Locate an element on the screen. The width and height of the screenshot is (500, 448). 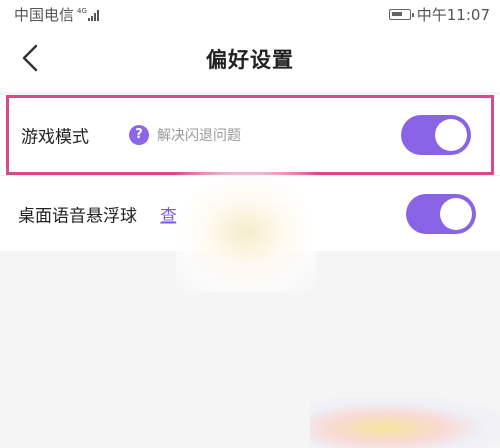
status-bar: 中国电信 4G 中午11:07 is located at coordinates (250, 13).